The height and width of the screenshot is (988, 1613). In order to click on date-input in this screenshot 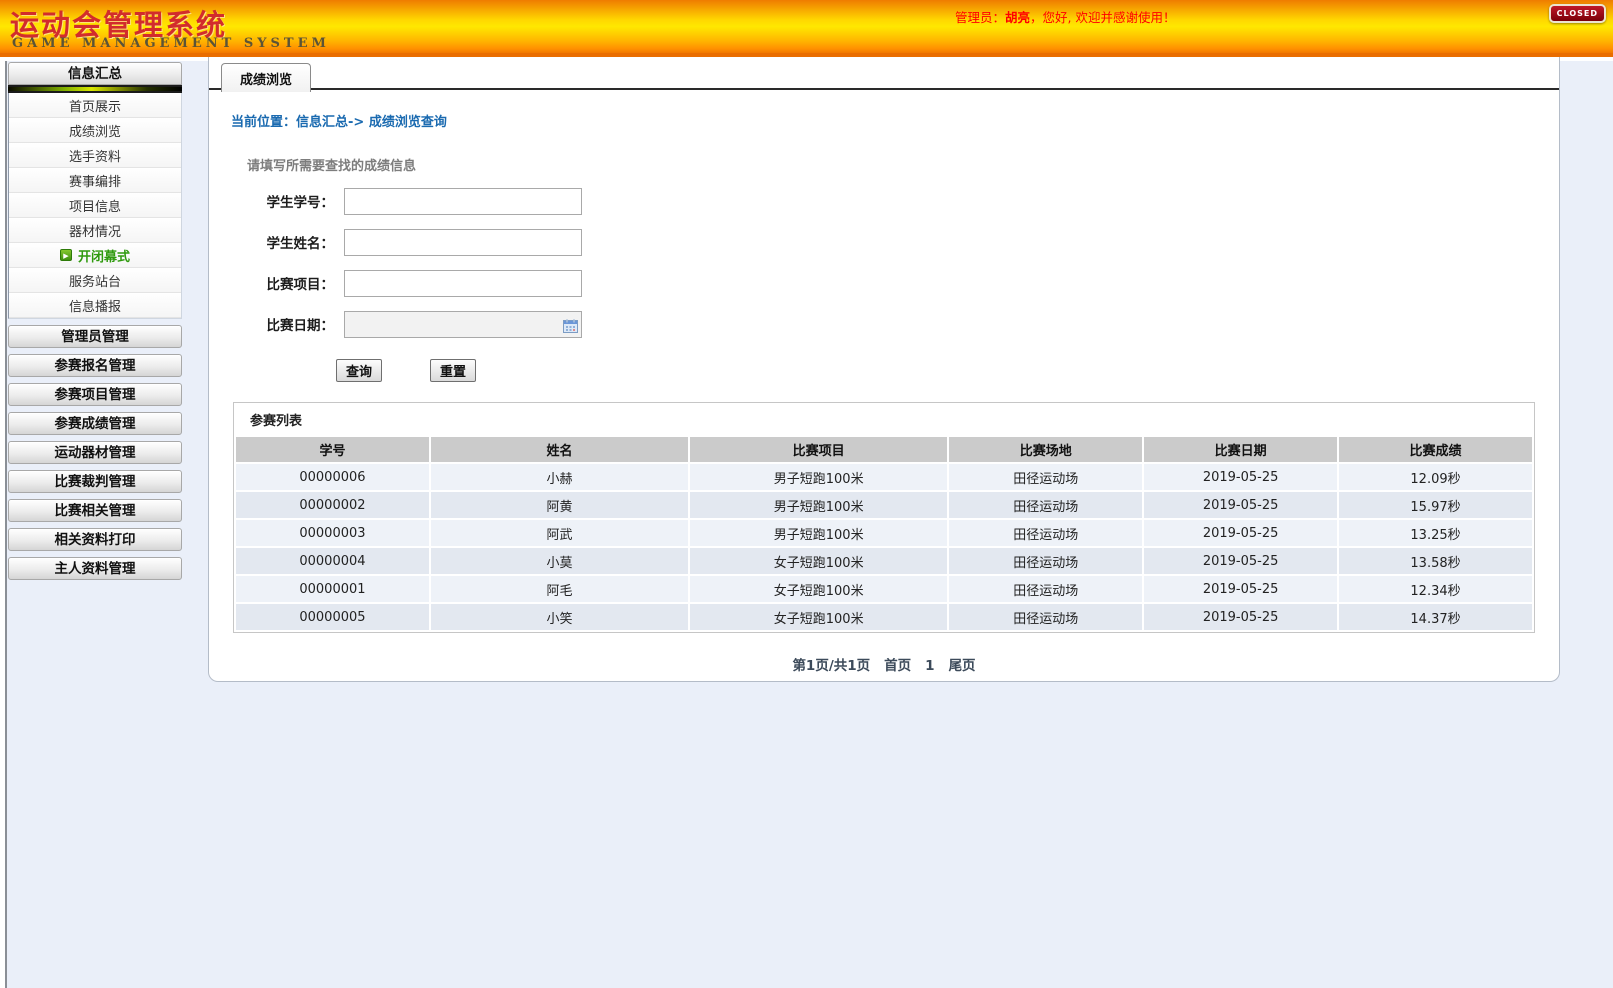, I will do `click(463, 324)`.